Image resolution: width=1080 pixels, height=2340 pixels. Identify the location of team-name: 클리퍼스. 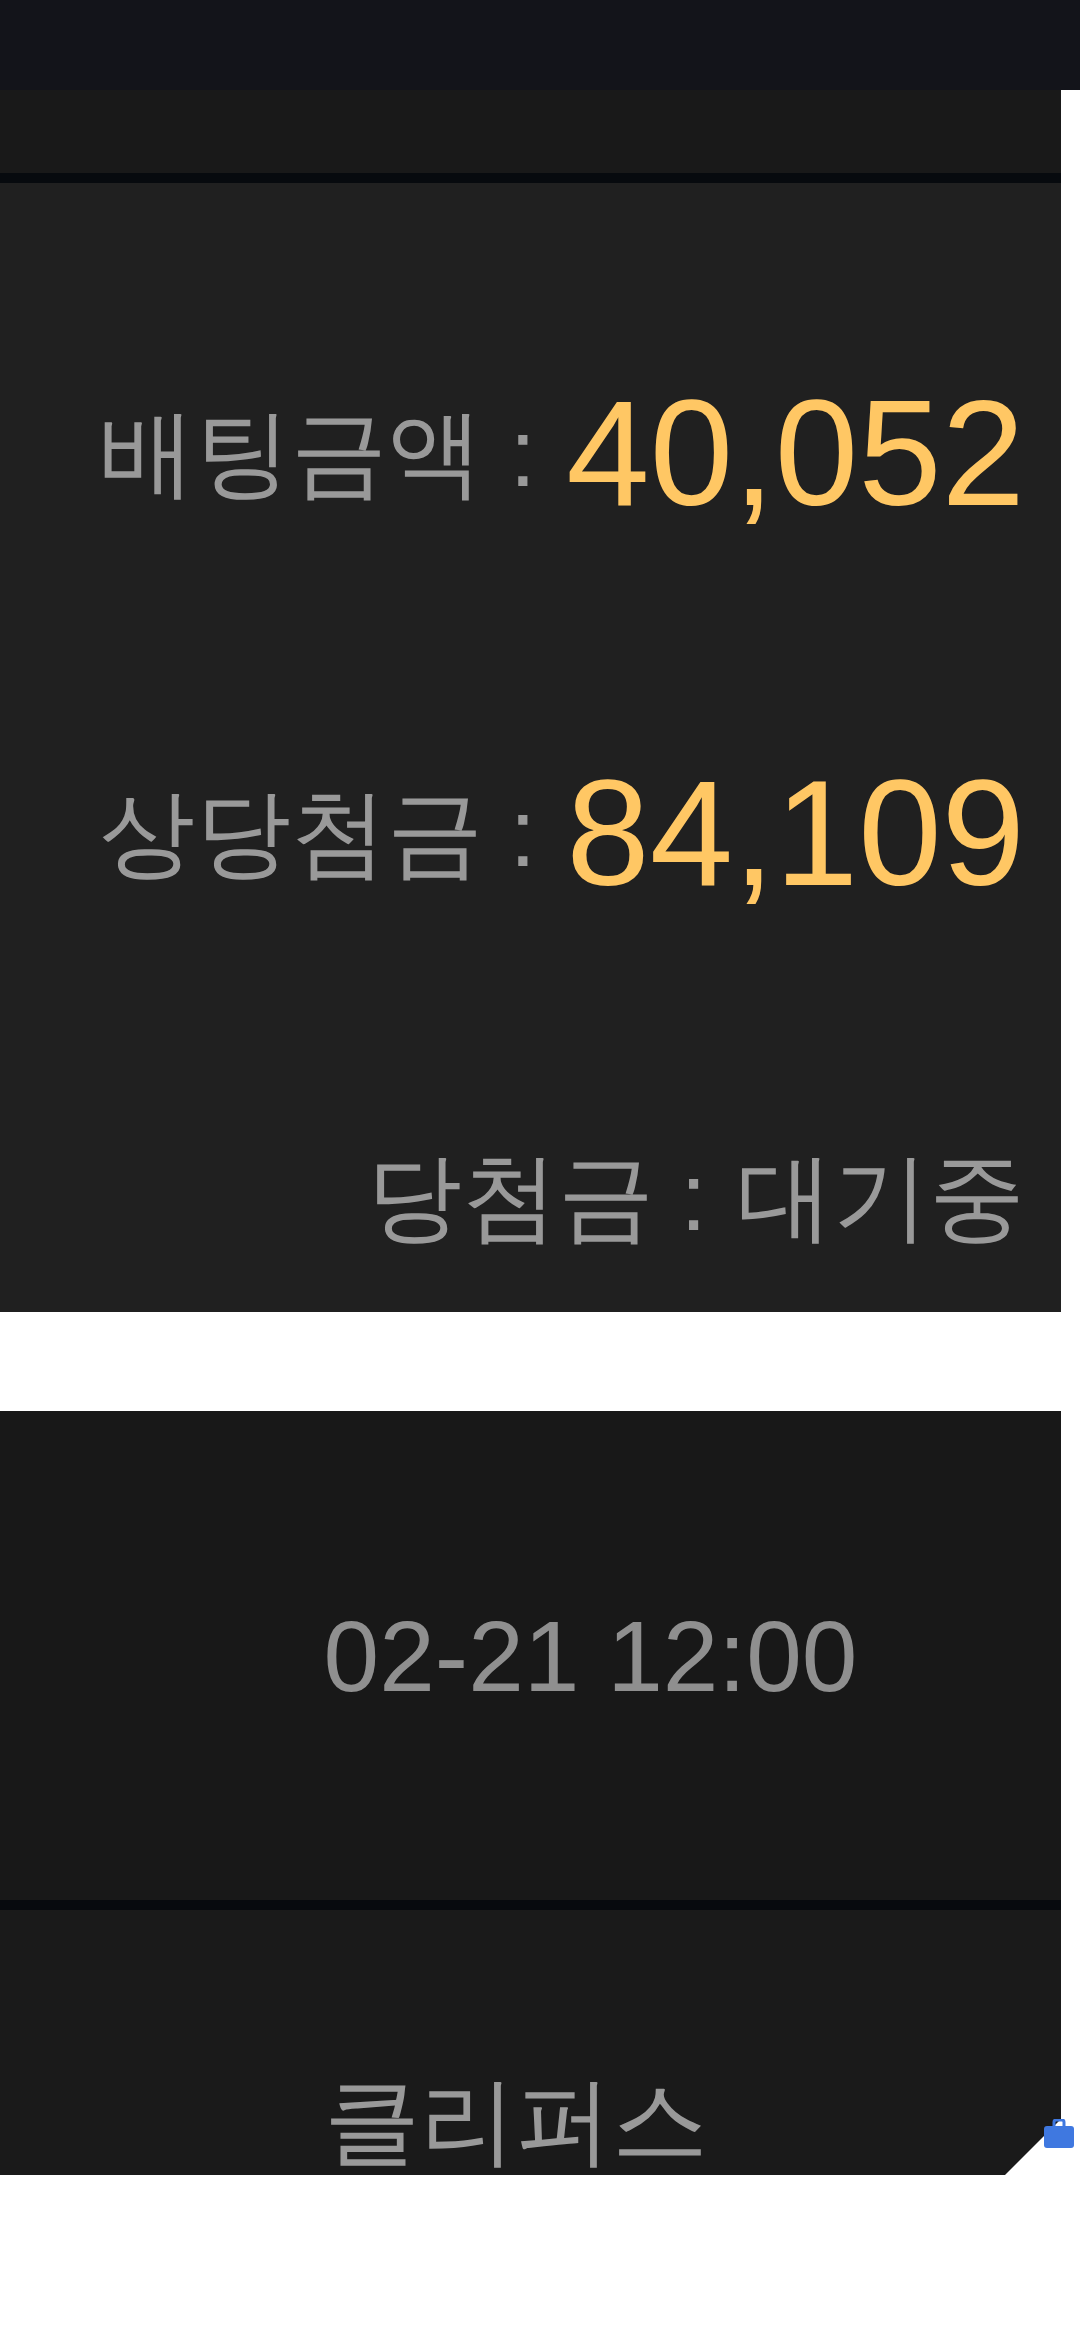
(515, 2121).